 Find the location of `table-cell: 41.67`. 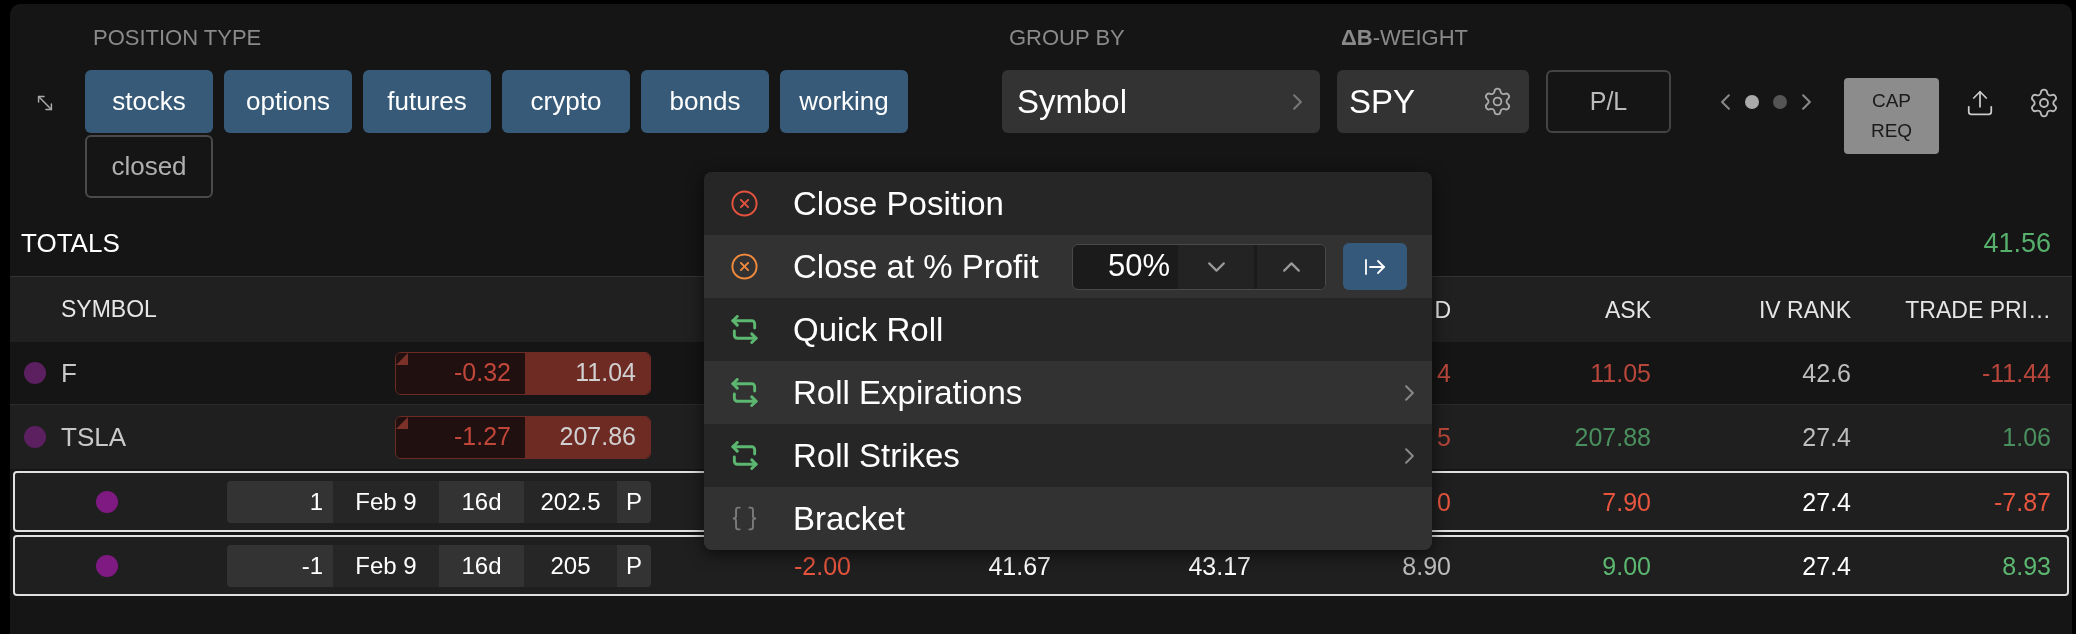

table-cell: 41.67 is located at coordinates (1019, 565).